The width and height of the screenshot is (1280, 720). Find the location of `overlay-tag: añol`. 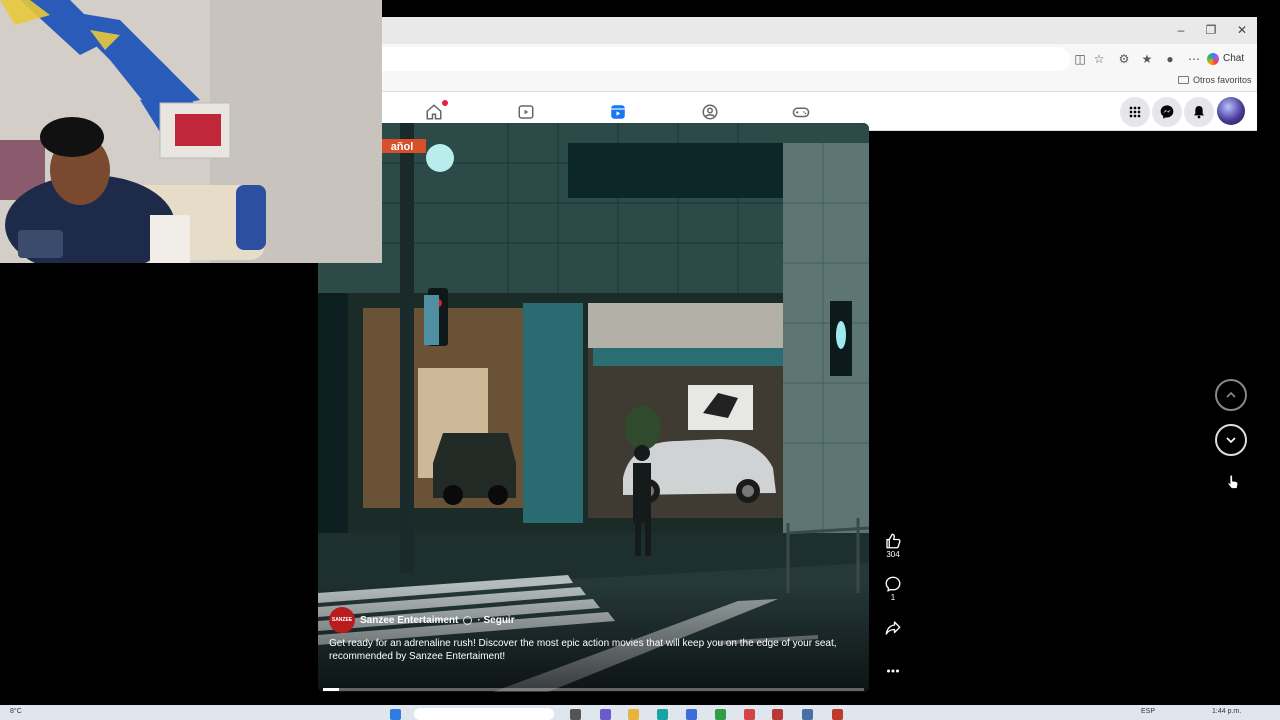

overlay-tag: añol is located at coordinates (402, 147).